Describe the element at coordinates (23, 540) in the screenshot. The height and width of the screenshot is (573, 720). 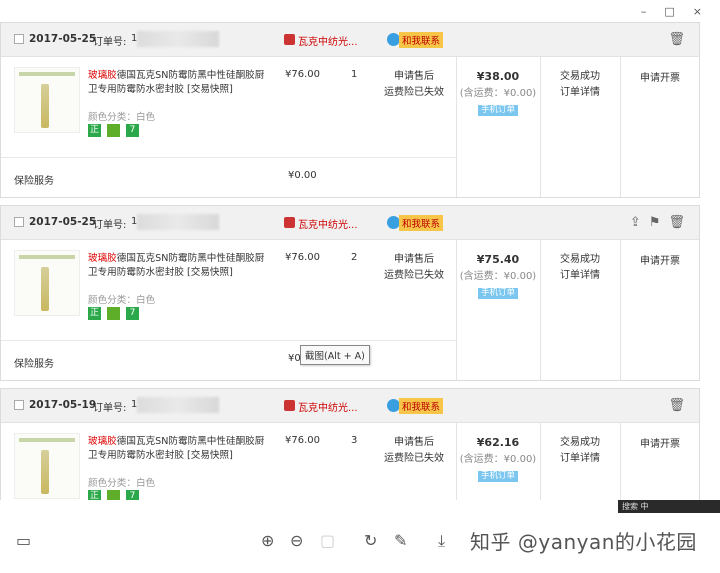
I see `thumbnail-view-icon: ▭` at that location.